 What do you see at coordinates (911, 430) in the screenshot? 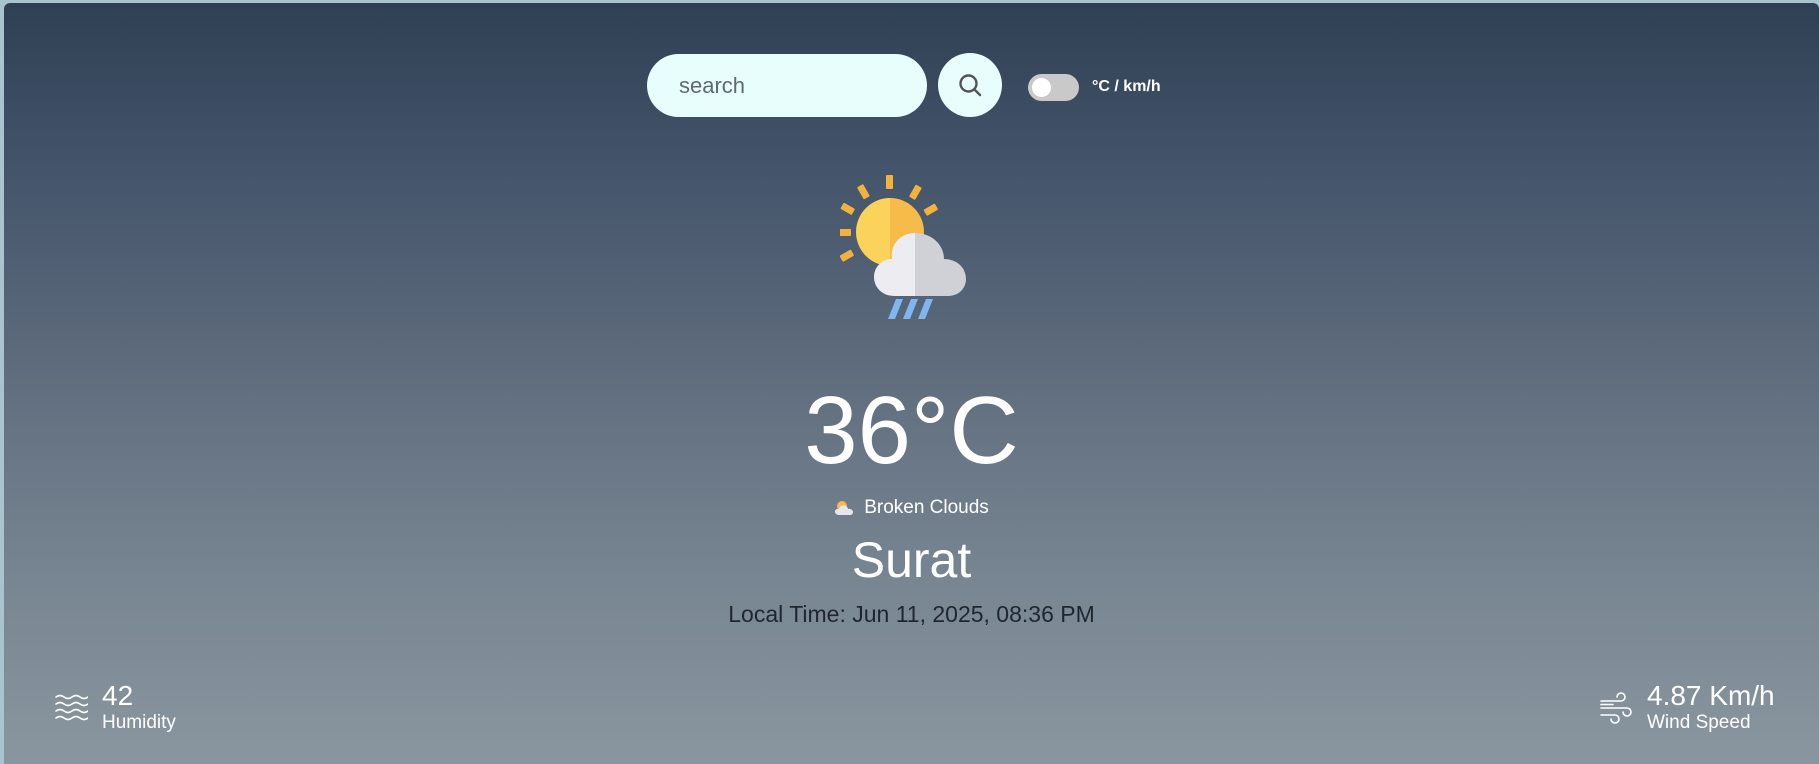
I see `temperature-display: 36°C` at bounding box center [911, 430].